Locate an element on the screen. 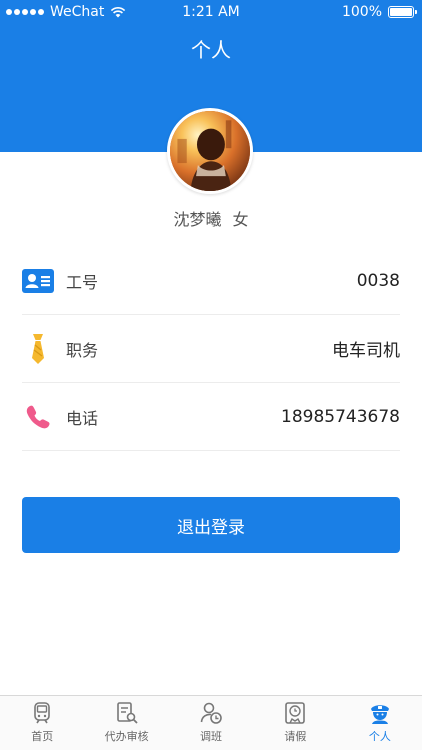 Image resolution: width=422 pixels, height=750 pixels. tab-bar: 首页 代办审核 调班 请假 个人 is located at coordinates (211, 722).